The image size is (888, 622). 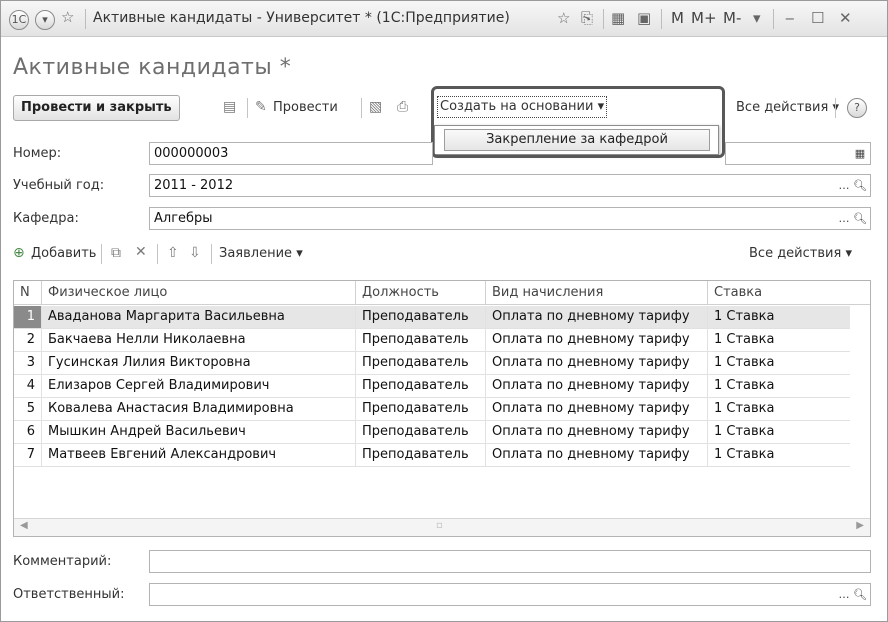 What do you see at coordinates (800, 254) in the screenshot?
I see `table-all-actions-menu: Все действия ▾` at bounding box center [800, 254].